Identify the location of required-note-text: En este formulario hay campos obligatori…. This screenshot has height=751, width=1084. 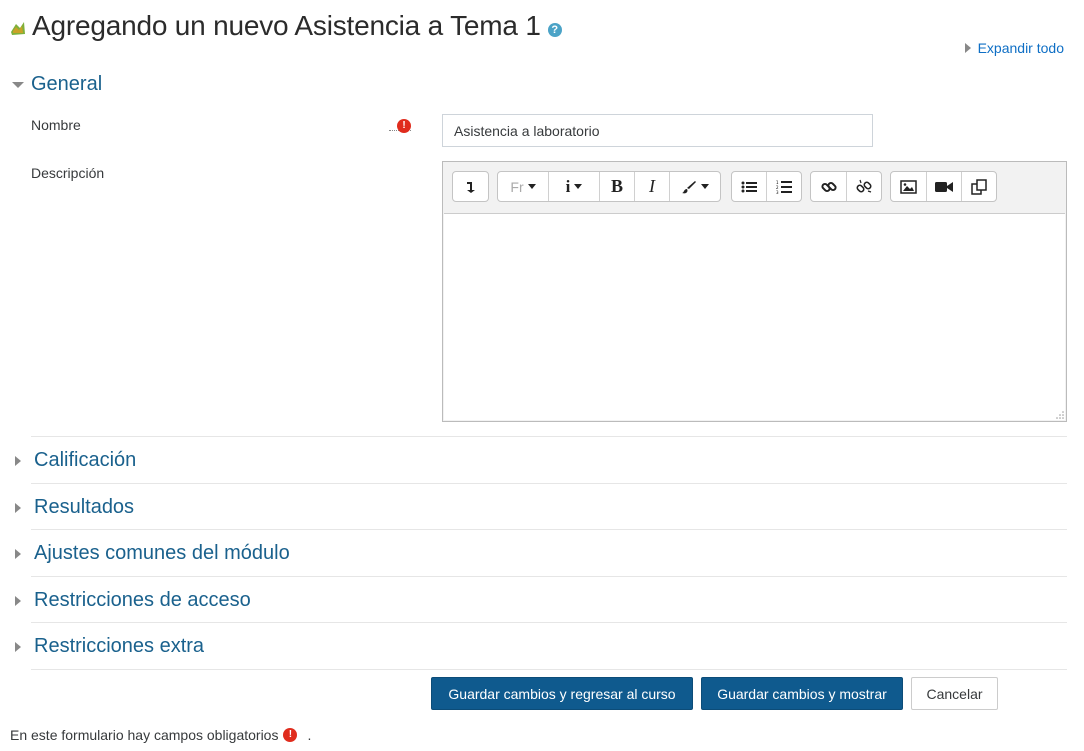
(144, 735).